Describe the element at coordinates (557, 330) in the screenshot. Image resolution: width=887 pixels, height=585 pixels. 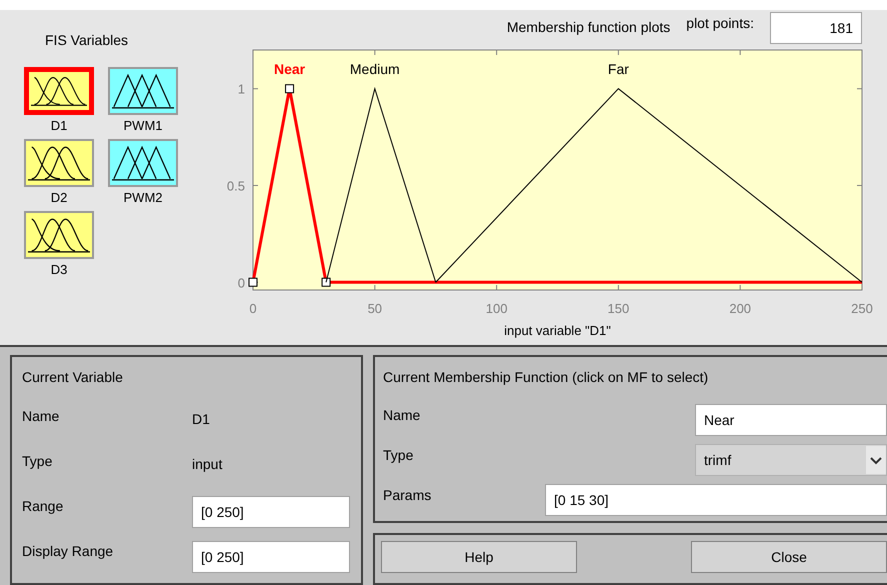
I see `x-axis-label: input variable "D1"` at that location.